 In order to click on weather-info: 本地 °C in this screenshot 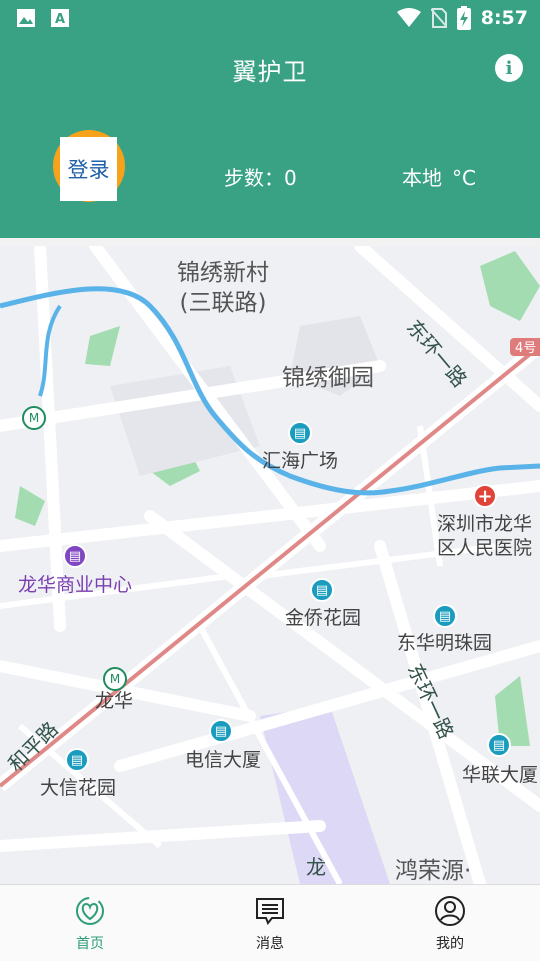, I will do `click(439, 176)`.